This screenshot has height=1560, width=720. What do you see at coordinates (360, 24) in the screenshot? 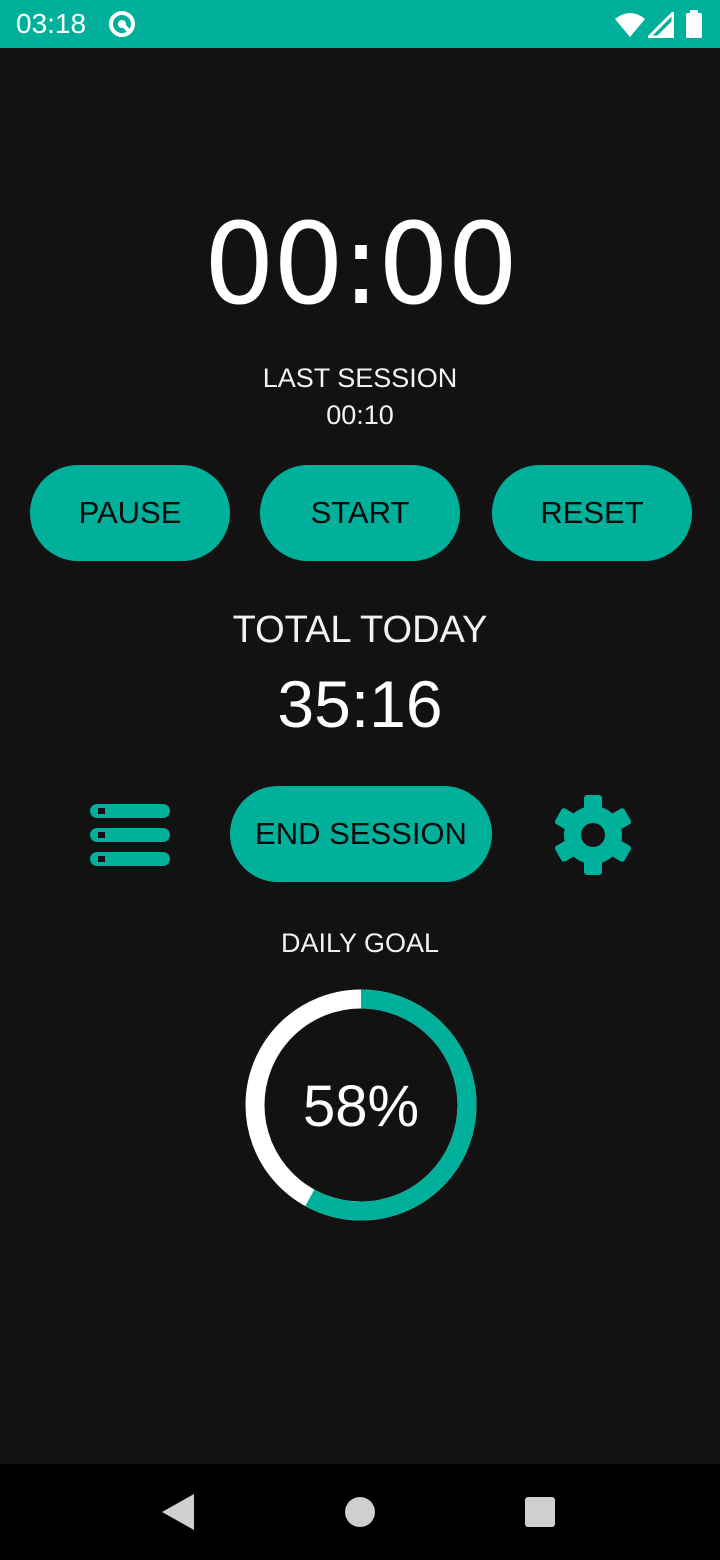
I see `status-bar: 03:18` at bounding box center [360, 24].